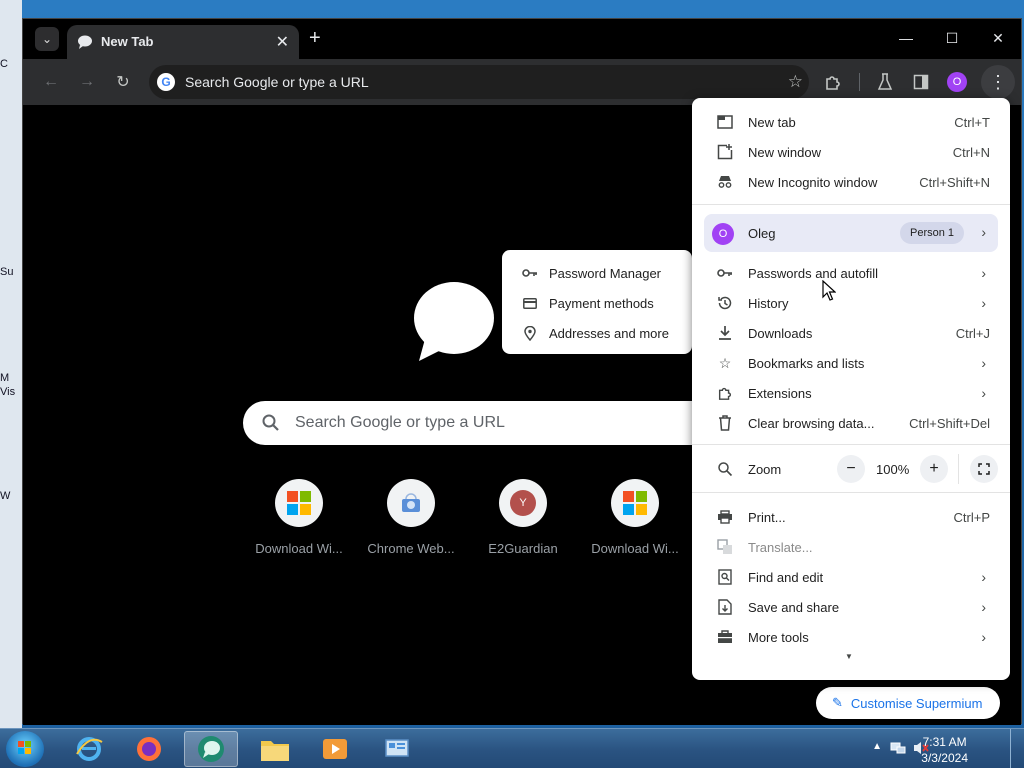  I want to click on shortcut-label: E2Guardian, so click(523, 548).